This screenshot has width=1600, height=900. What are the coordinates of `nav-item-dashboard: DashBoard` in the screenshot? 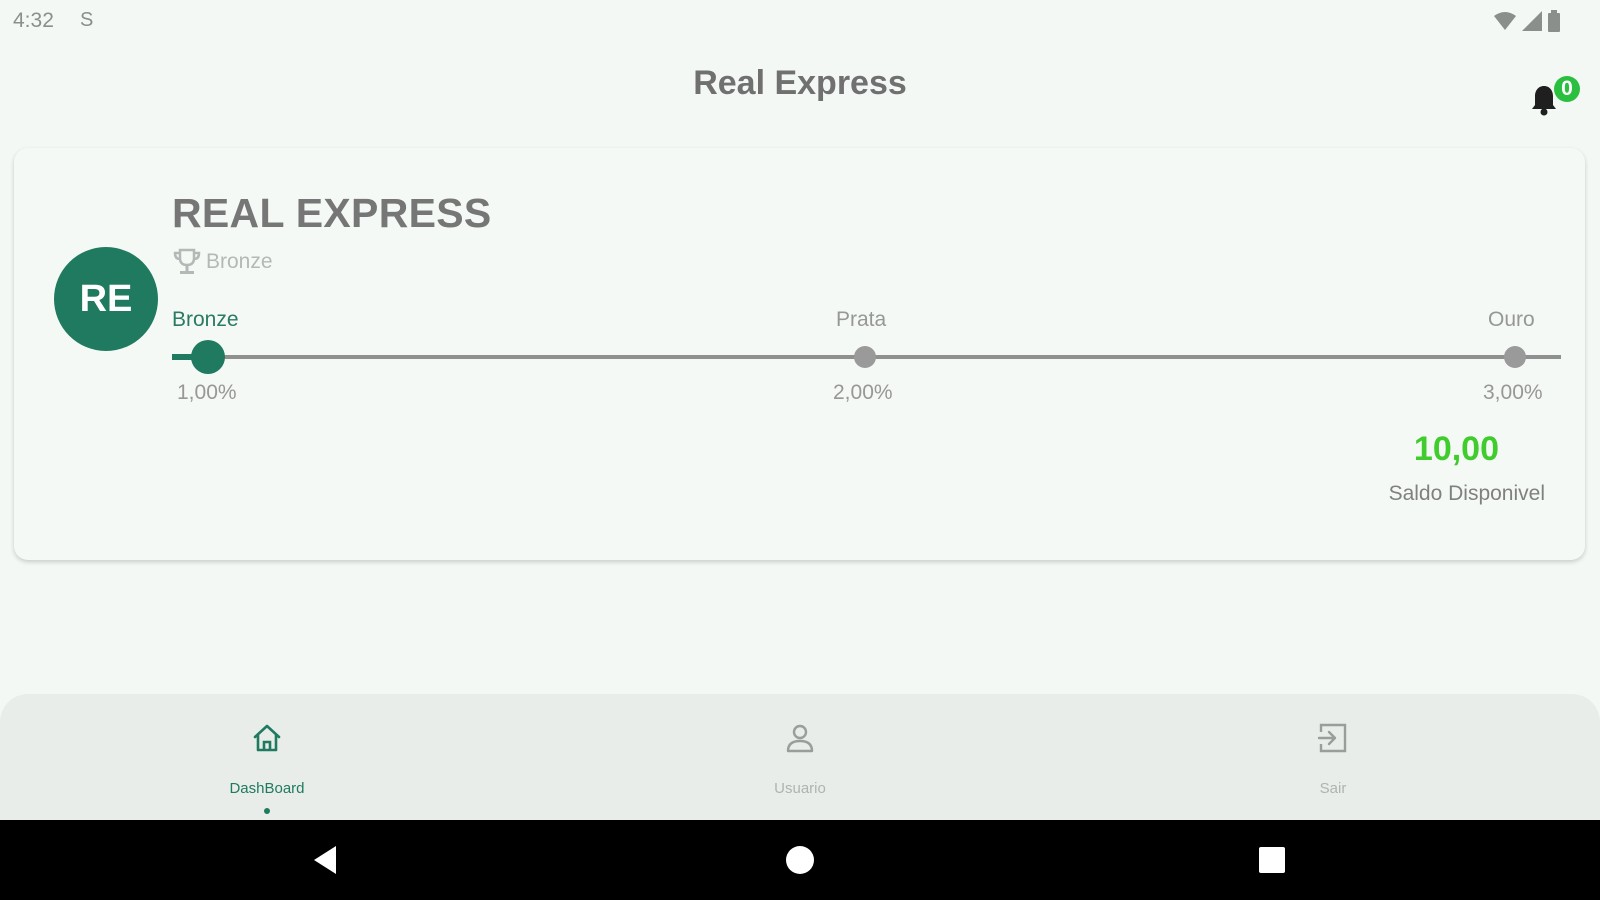 It's located at (267, 757).